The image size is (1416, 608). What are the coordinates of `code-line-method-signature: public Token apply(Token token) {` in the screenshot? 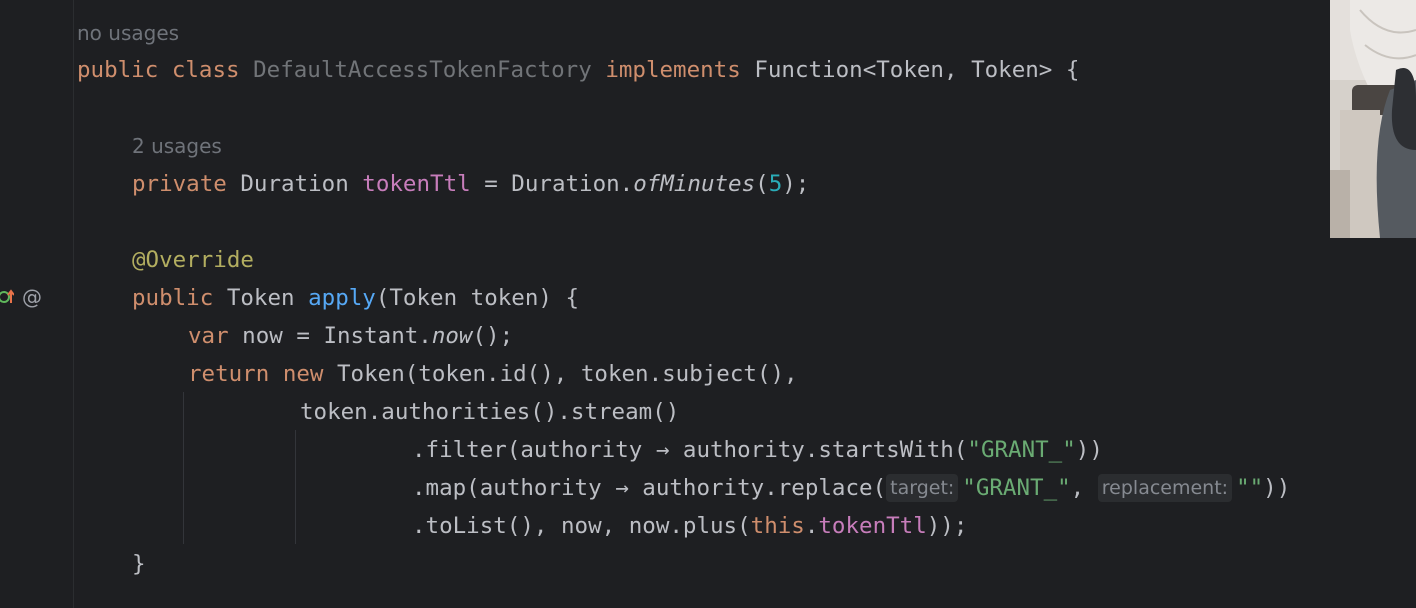 It's located at (355, 298).